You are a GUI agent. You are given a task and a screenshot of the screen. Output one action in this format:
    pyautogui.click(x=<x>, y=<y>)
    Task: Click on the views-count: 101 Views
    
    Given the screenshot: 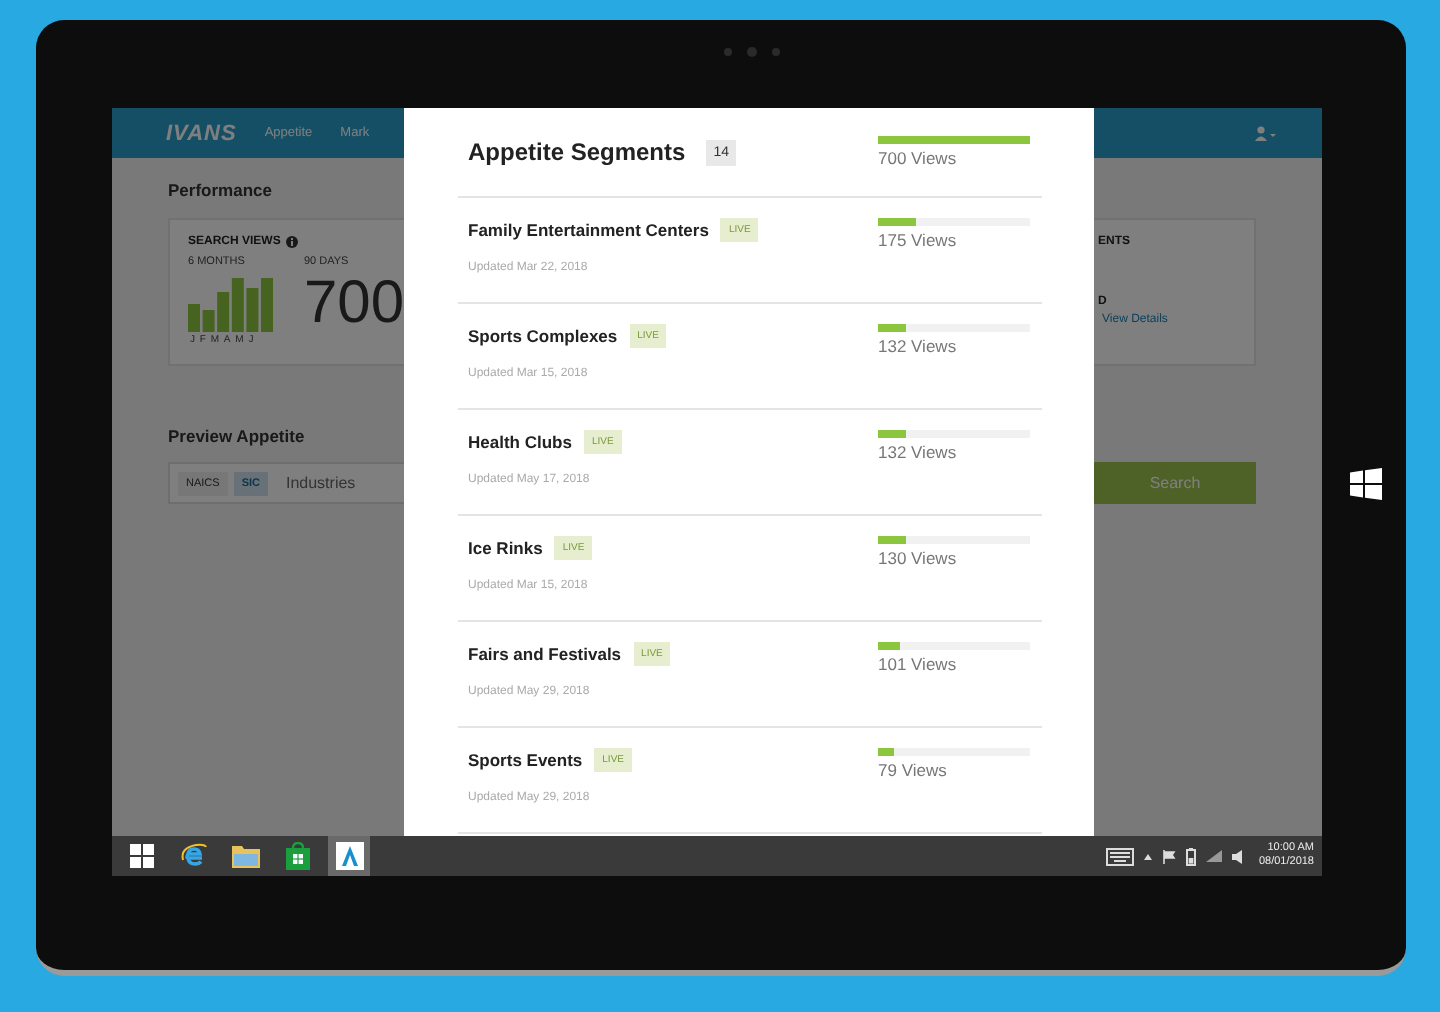 What is the action you would take?
    pyautogui.click(x=918, y=664)
    